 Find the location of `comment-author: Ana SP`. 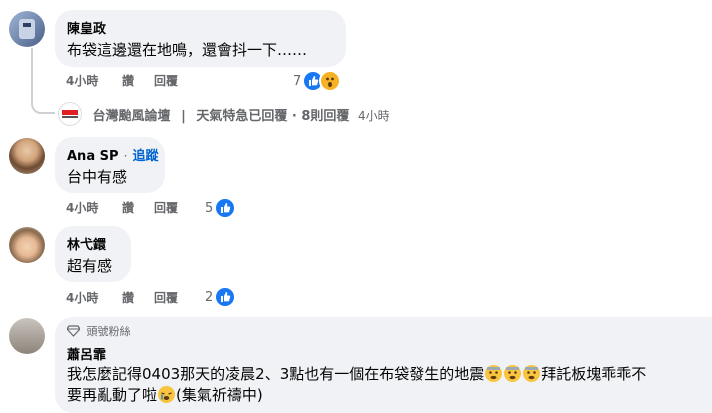

comment-author: Ana SP is located at coordinates (93, 156).